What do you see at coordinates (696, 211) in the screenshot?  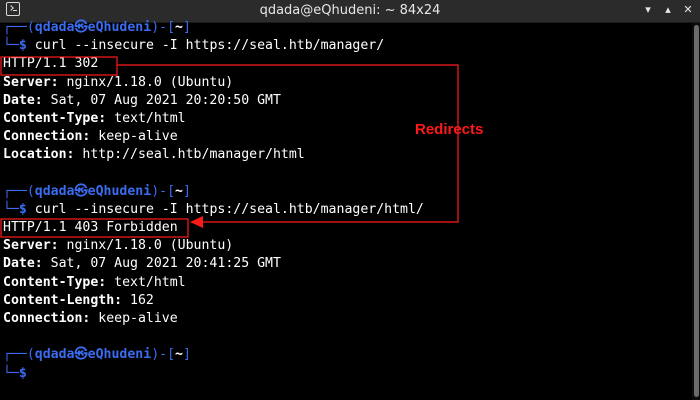 I see `scrollbar-thumb` at bounding box center [696, 211].